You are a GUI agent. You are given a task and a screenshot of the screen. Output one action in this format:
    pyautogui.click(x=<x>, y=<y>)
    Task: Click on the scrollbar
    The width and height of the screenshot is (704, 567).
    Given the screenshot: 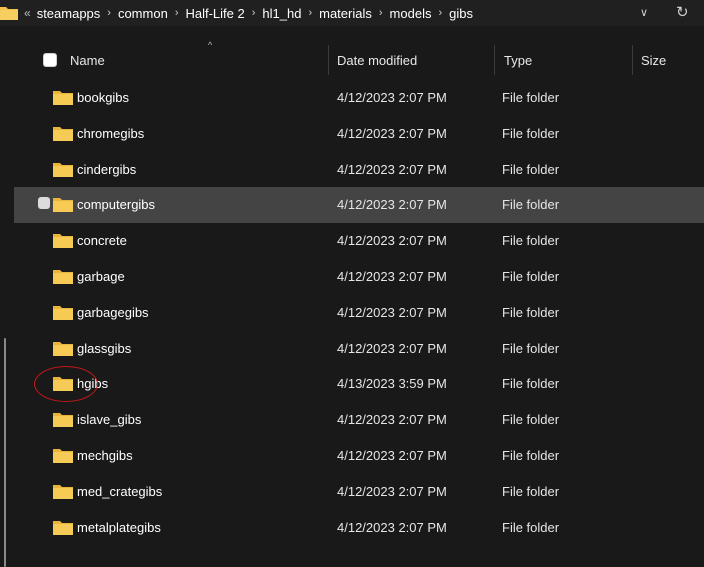 What is the action you would take?
    pyautogui.click(x=5, y=452)
    